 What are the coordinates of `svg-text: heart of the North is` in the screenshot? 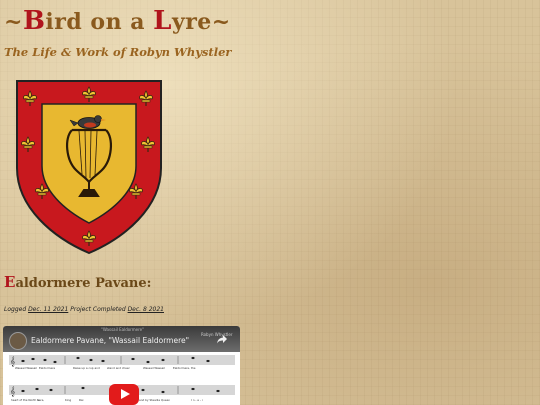 It's located at (25, 400).